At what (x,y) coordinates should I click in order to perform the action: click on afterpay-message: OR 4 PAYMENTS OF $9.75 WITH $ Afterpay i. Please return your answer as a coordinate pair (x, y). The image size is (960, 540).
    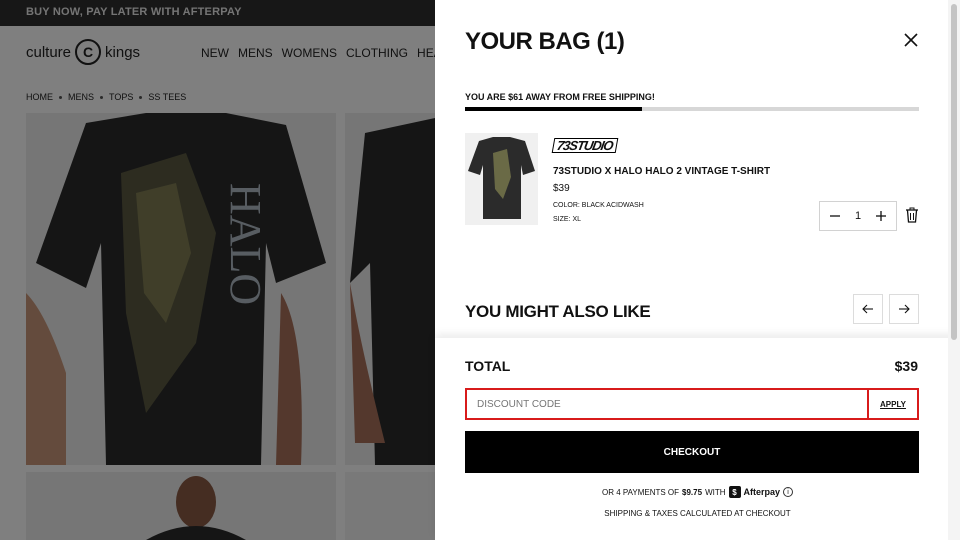
    Looking at the image, I should click on (697, 492).